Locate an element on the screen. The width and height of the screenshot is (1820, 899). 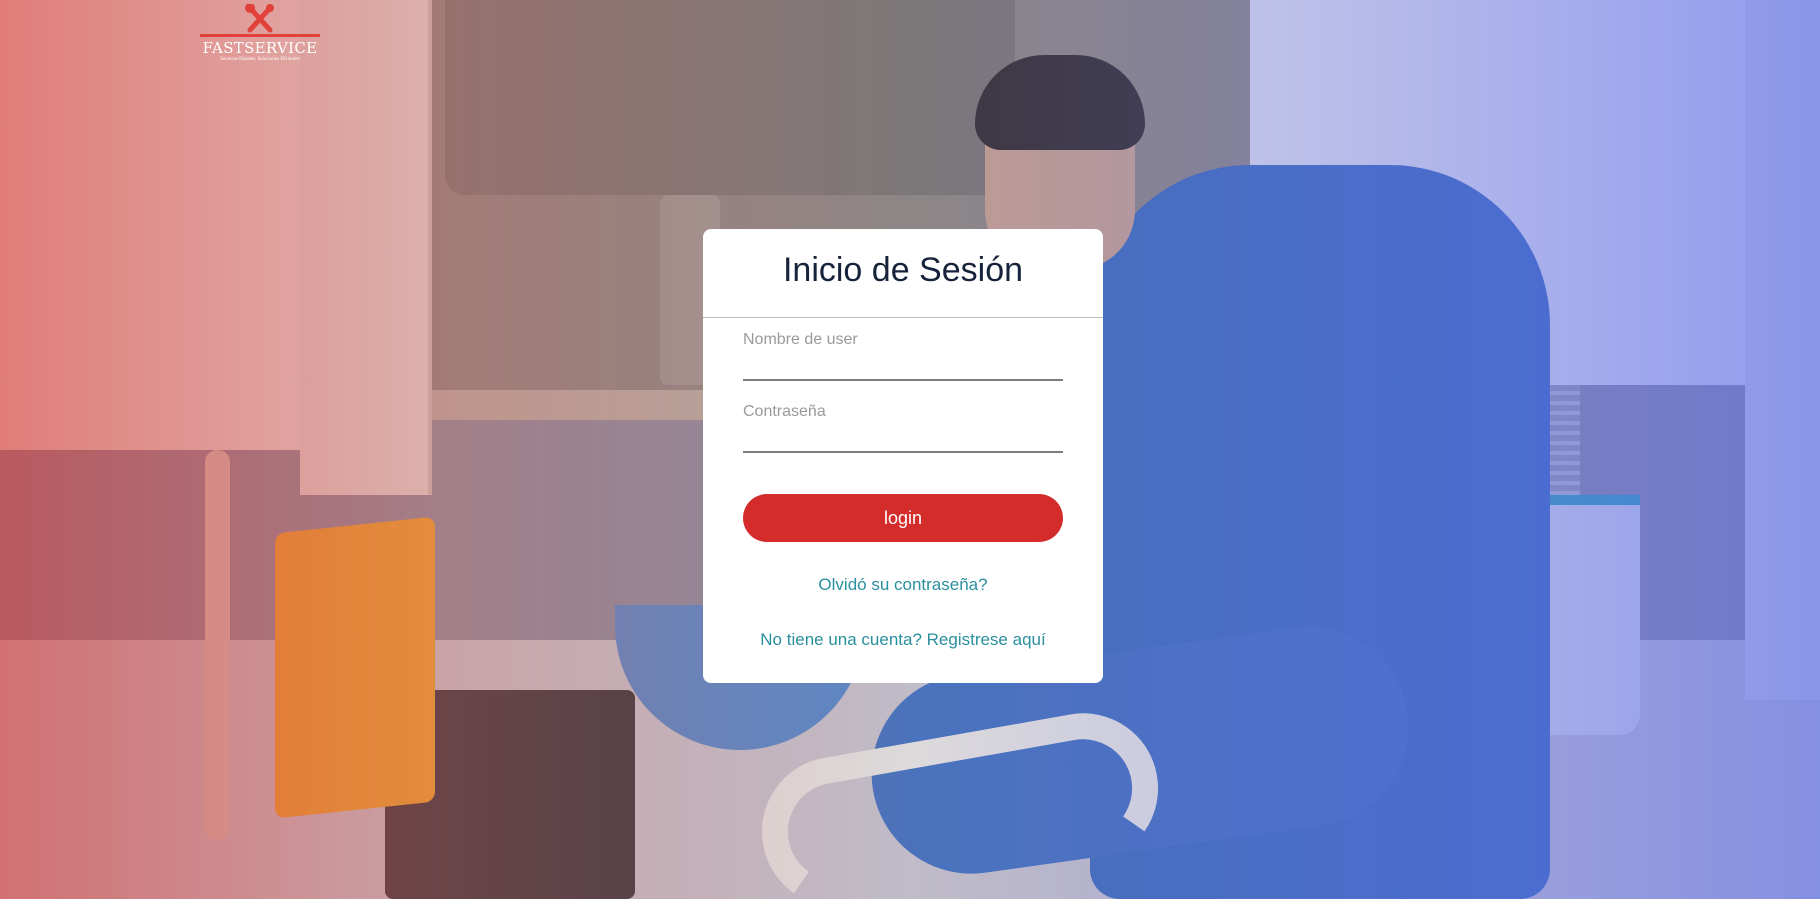
password-field: Contraseña is located at coordinates (903, 431).